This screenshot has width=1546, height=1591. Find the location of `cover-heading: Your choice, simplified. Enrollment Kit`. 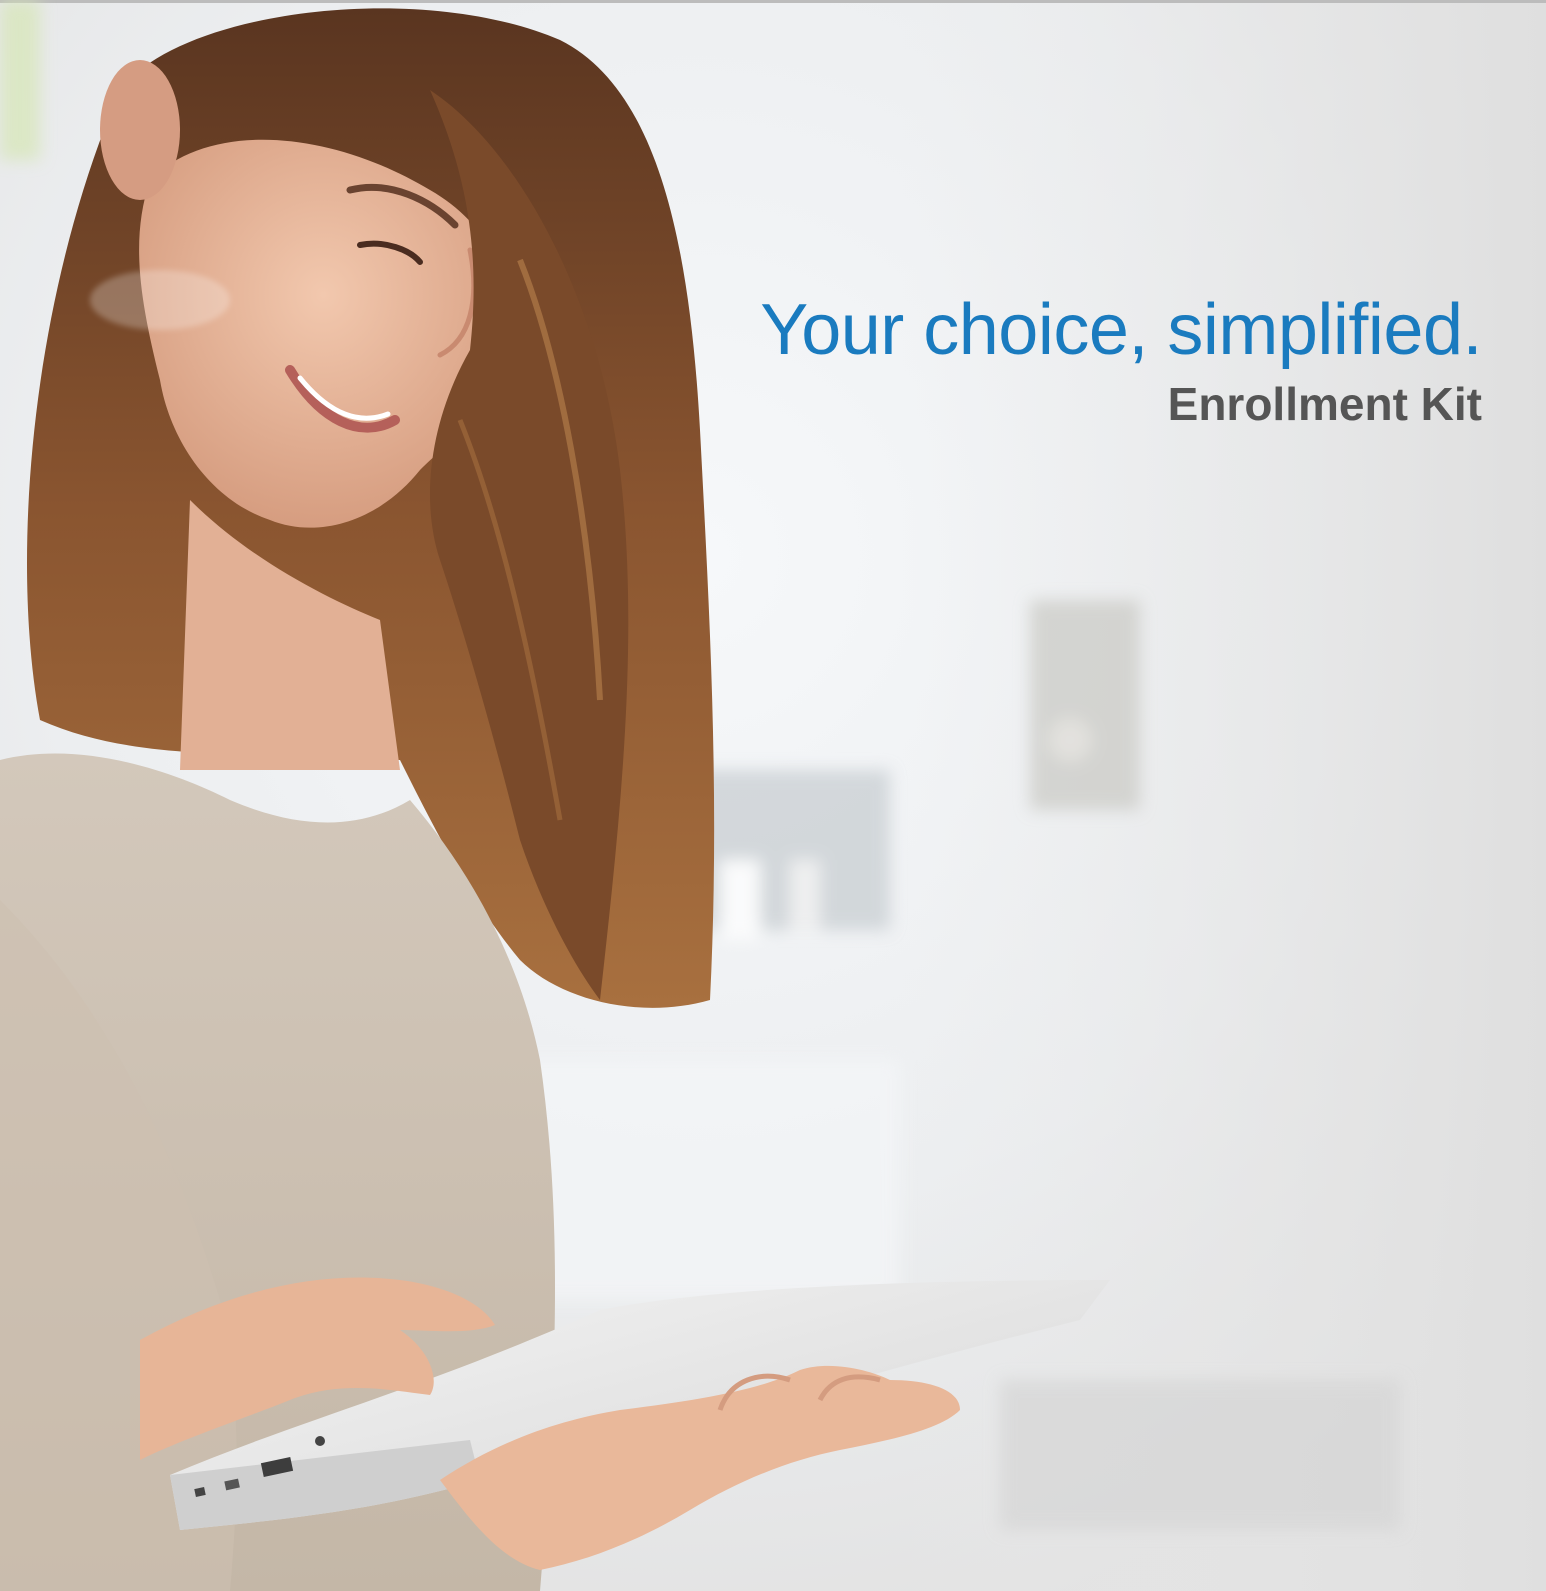

cover-heading: Your choice, simplified. Enrollment Kit is located at coordinates (1121, 360).